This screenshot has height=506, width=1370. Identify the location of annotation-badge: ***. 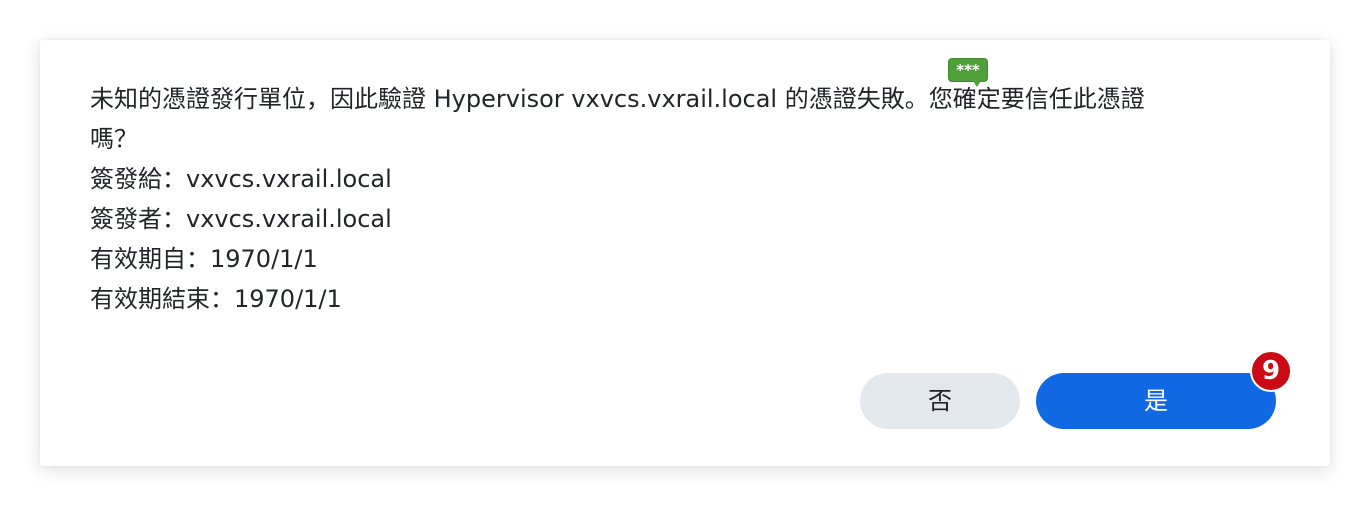
(968, 72).